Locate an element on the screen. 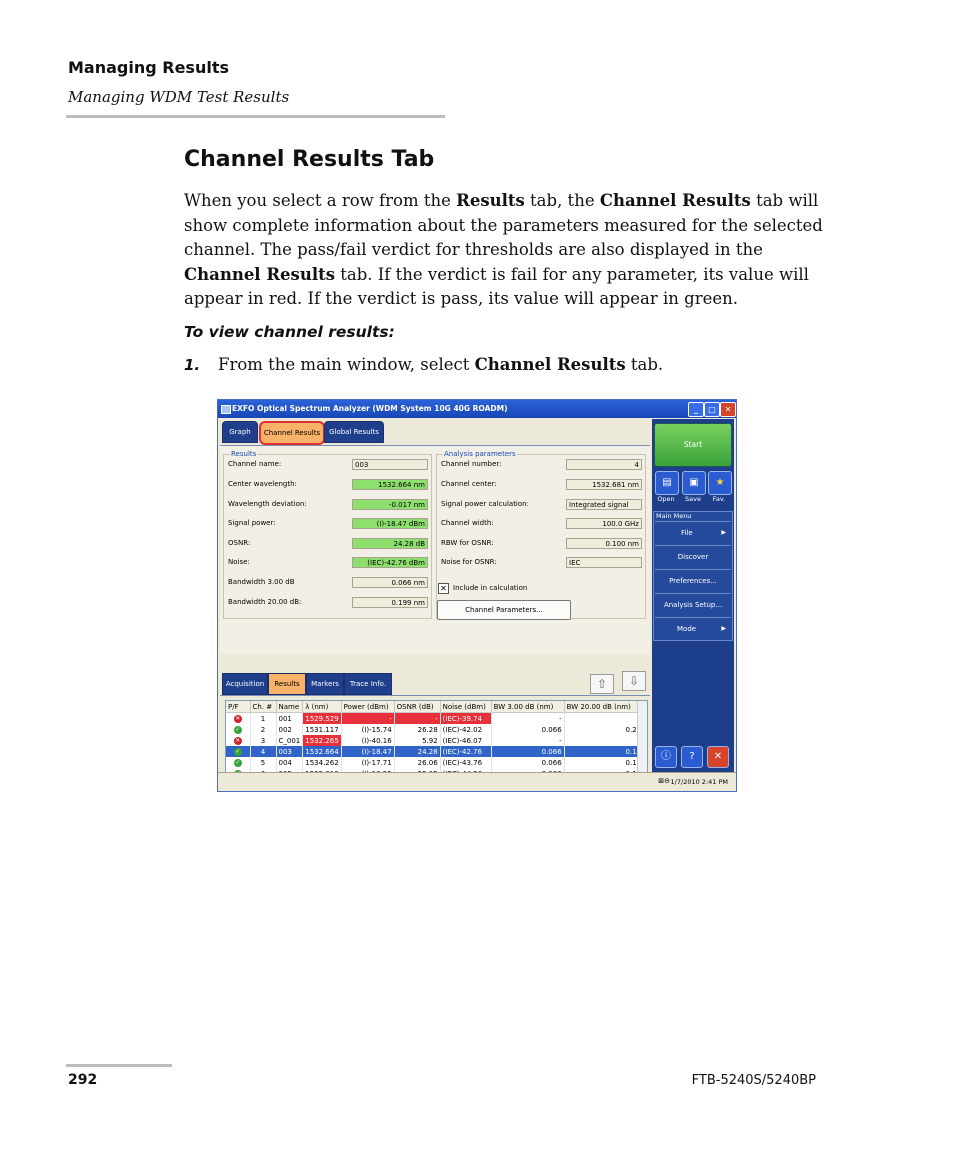  tab-results: Results is located at coordinates (287, 684).